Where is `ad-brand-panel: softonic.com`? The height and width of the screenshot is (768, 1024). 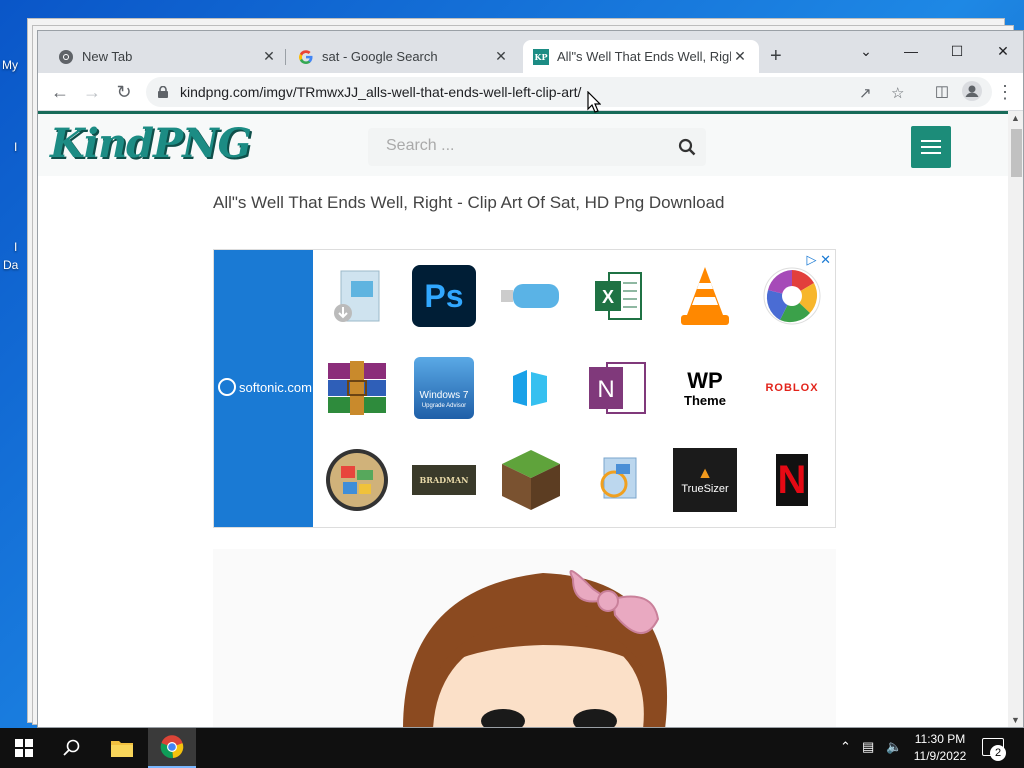 ad-brand-panel: softonic.com is located at coordinates (263, 388).